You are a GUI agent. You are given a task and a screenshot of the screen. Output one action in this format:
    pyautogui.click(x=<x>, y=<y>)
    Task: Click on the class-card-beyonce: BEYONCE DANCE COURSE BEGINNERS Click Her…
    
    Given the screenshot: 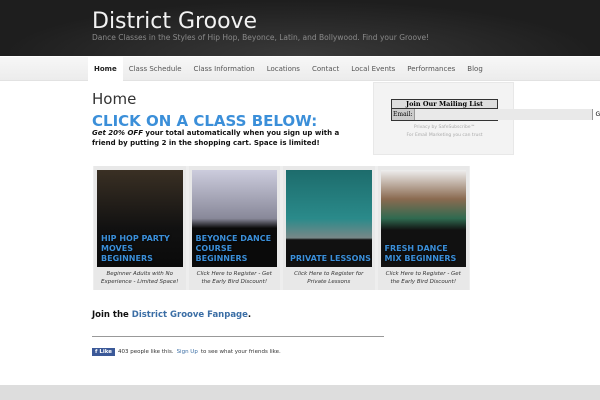 What is the action you would take?
    pyautogui.click(x=234, y=228)
    